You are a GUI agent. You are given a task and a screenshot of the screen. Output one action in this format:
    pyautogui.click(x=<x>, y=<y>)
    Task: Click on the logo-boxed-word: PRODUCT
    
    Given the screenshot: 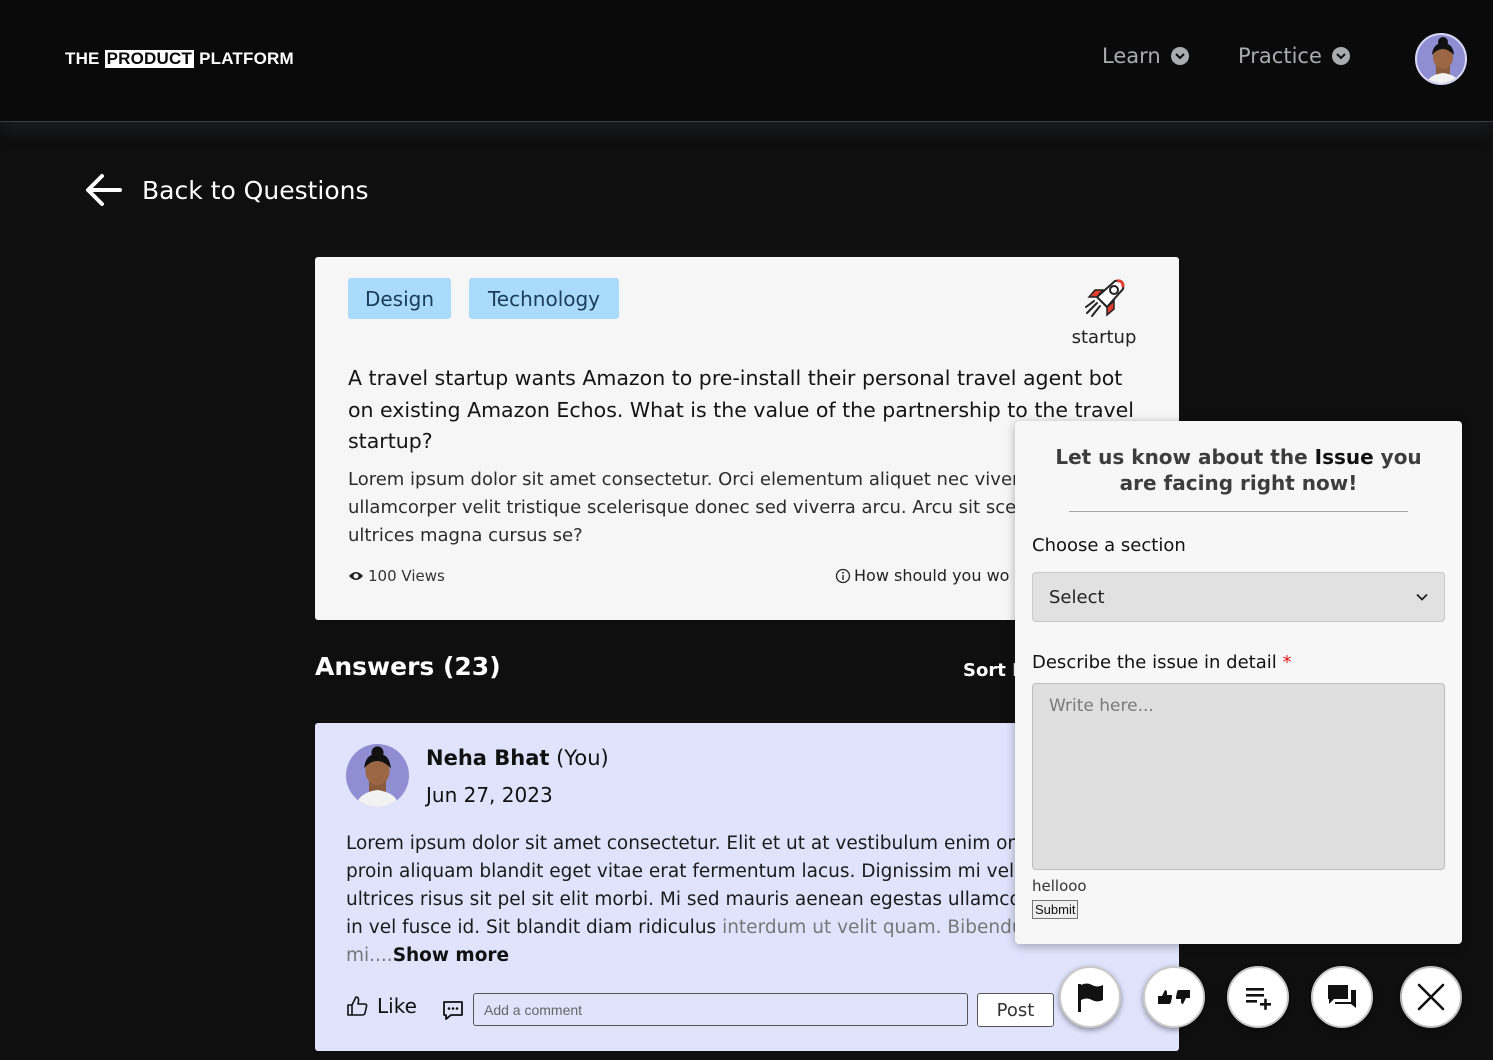 What is the action you would take?
    pyautogui.click(x=149, y=58)
    